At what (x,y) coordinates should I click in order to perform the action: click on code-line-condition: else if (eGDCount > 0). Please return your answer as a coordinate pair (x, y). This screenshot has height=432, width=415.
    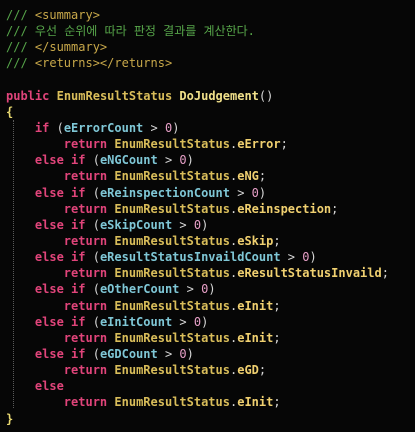
    Looking at the image, I should click on (114, 353).